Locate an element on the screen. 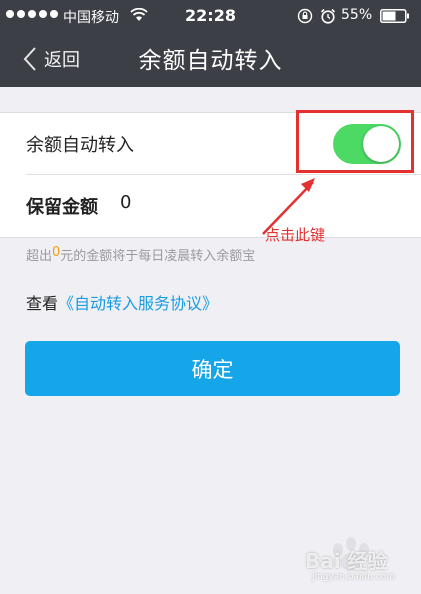 This screenshot has width=421, height=594. annotation-text: 点击此键 is located at coordinates (295, 235).